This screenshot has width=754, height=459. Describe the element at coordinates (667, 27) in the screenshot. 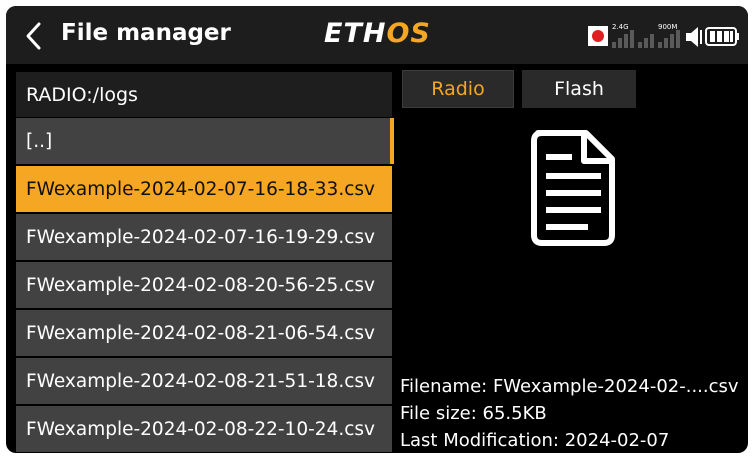

I see `signal-900-label: 900M` at that location.